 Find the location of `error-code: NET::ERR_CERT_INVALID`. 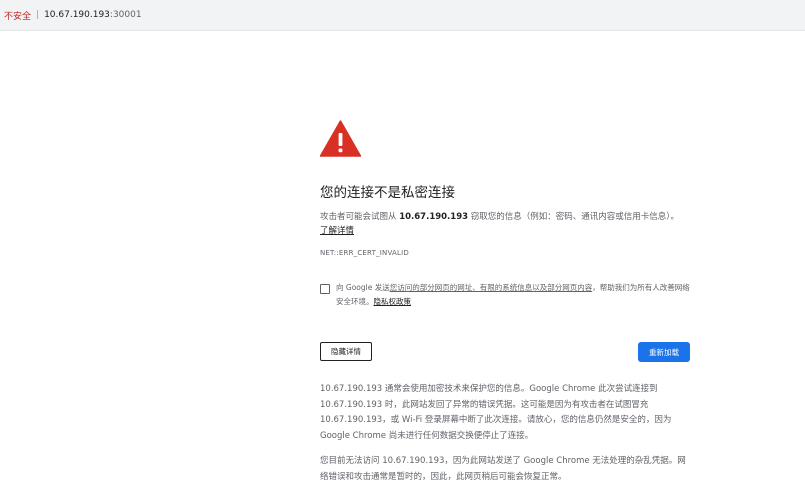

error-code: NET::ERR_CERT_INVALID is located at coordinates (364, 253).